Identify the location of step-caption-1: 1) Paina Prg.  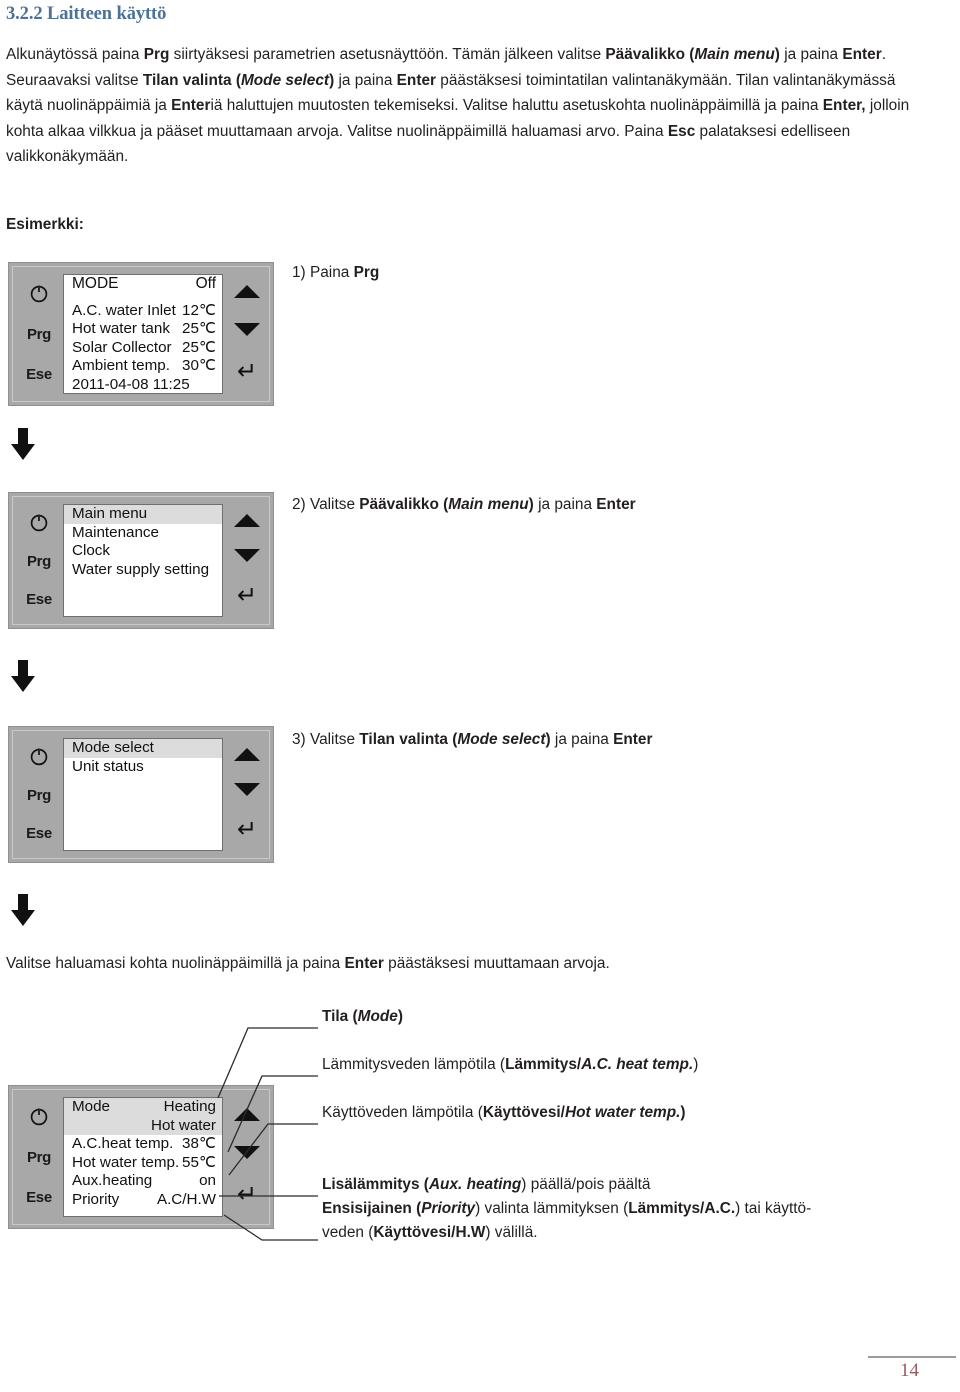
(335, 273).